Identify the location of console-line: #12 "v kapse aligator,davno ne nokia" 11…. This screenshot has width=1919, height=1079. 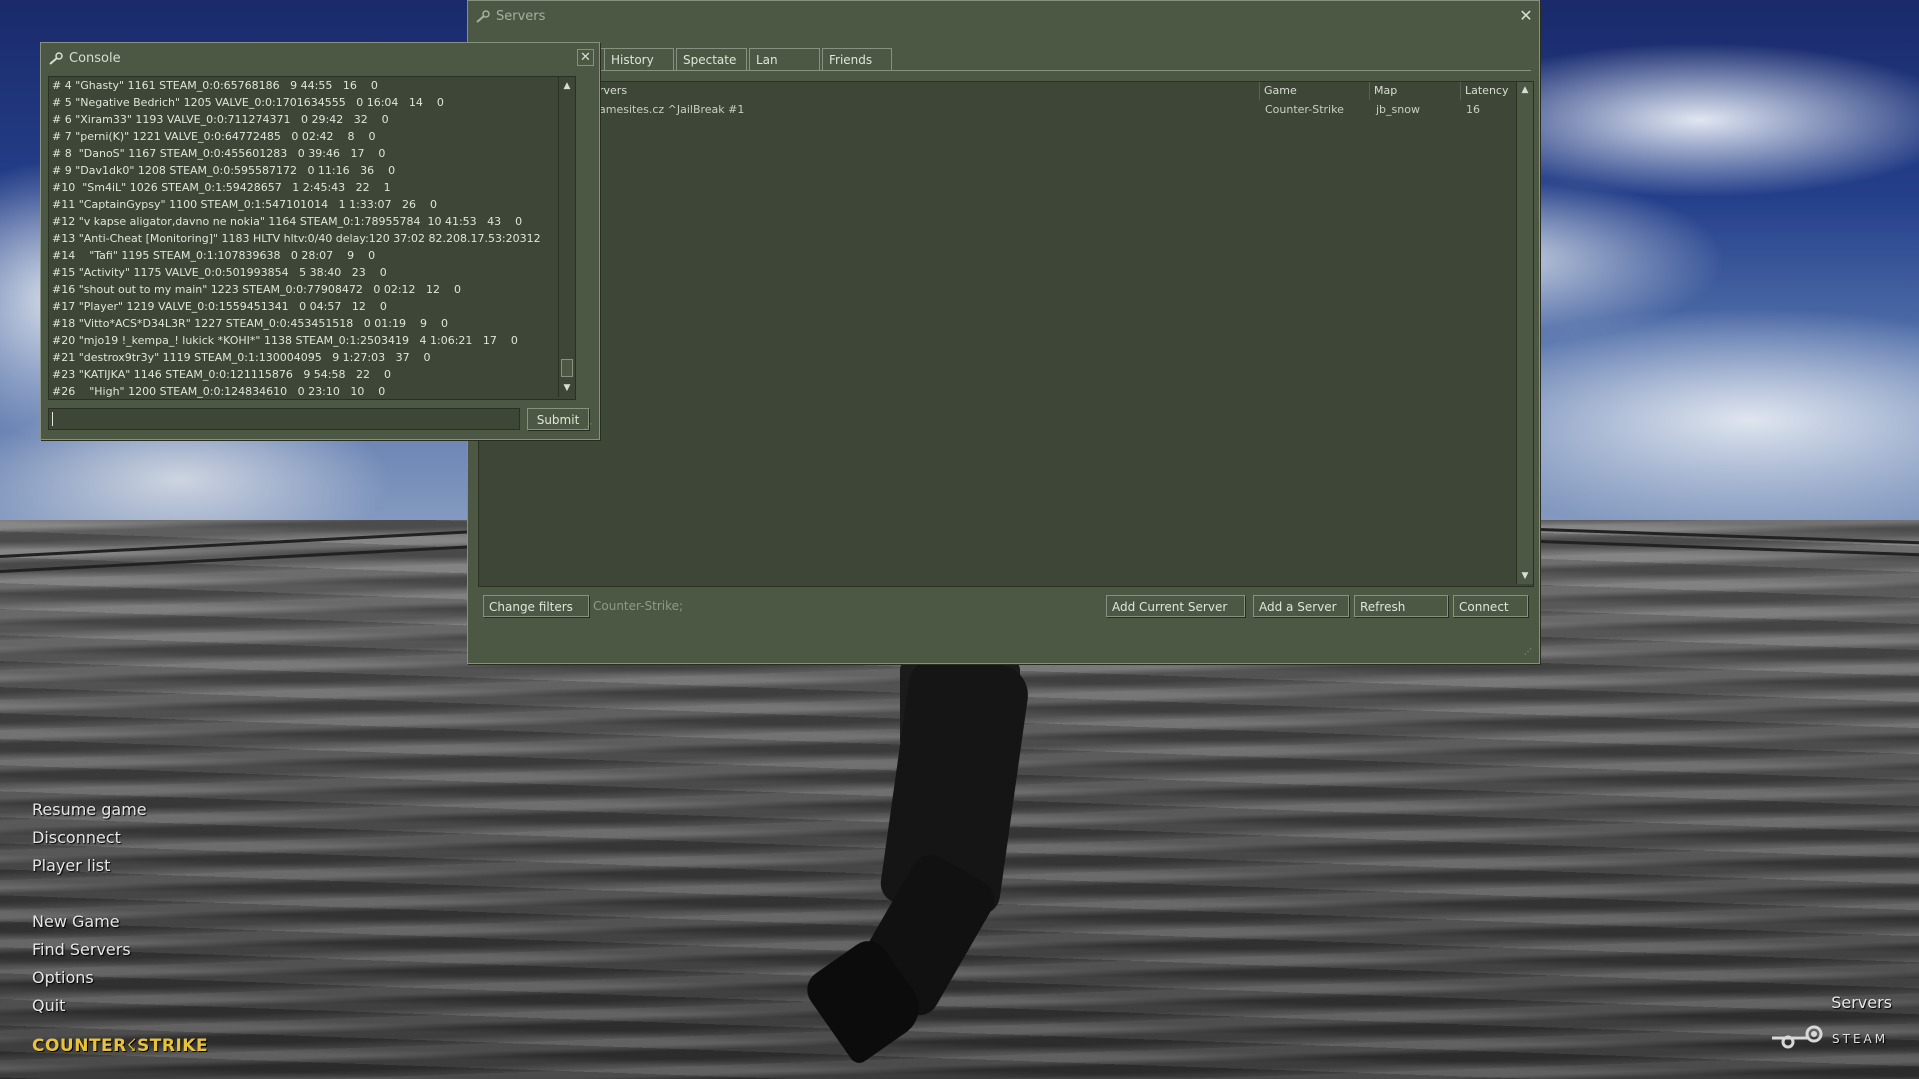
(287, 221).